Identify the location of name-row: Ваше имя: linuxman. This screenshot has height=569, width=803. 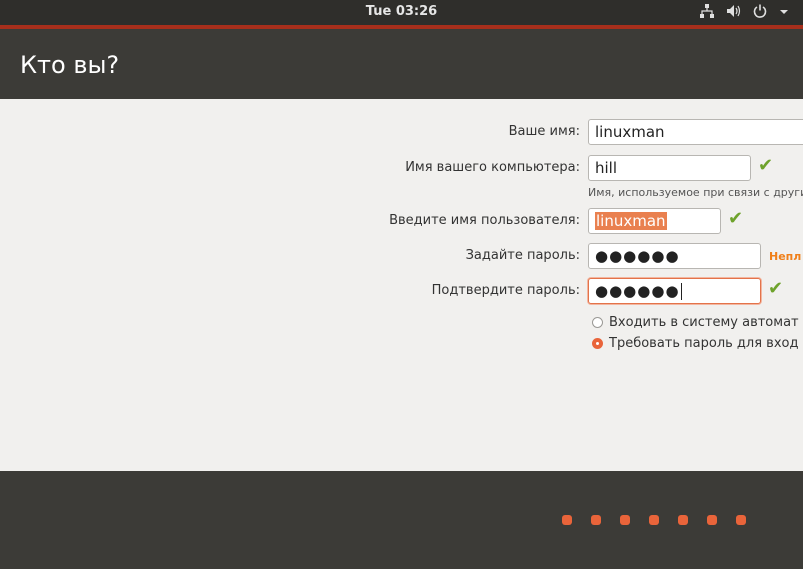
(401, 133).